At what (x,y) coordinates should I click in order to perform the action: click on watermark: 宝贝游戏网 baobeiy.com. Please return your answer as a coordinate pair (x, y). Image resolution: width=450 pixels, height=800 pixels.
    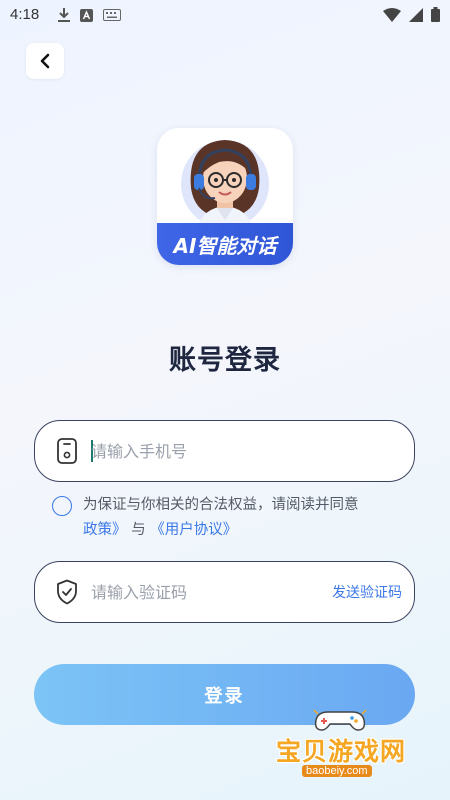
    Looking at the image, I should click on (347, 745).